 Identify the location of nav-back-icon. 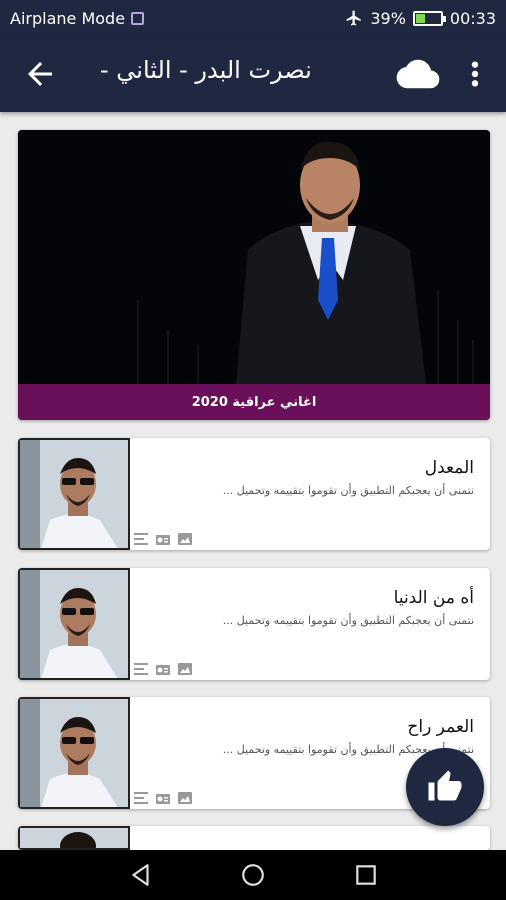
(141, 875).